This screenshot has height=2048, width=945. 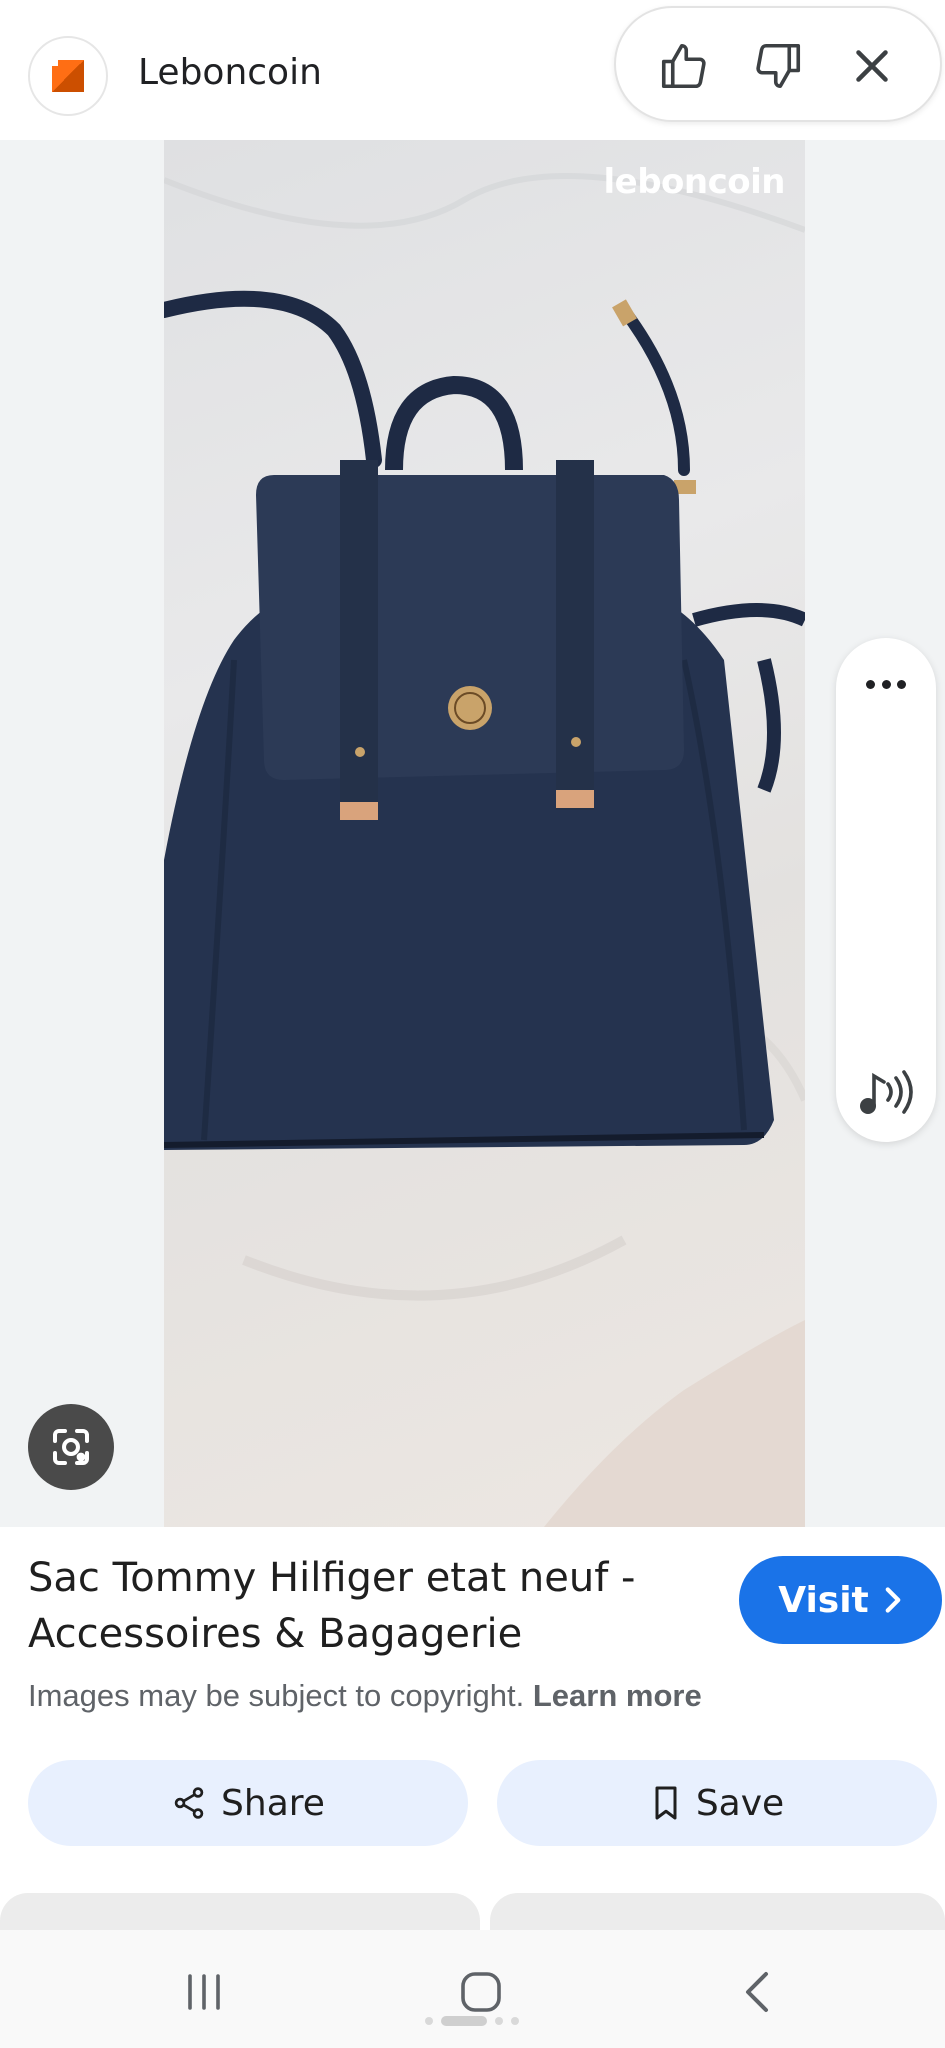 I want to click on audio-icon, so click(x=884, y=1092).